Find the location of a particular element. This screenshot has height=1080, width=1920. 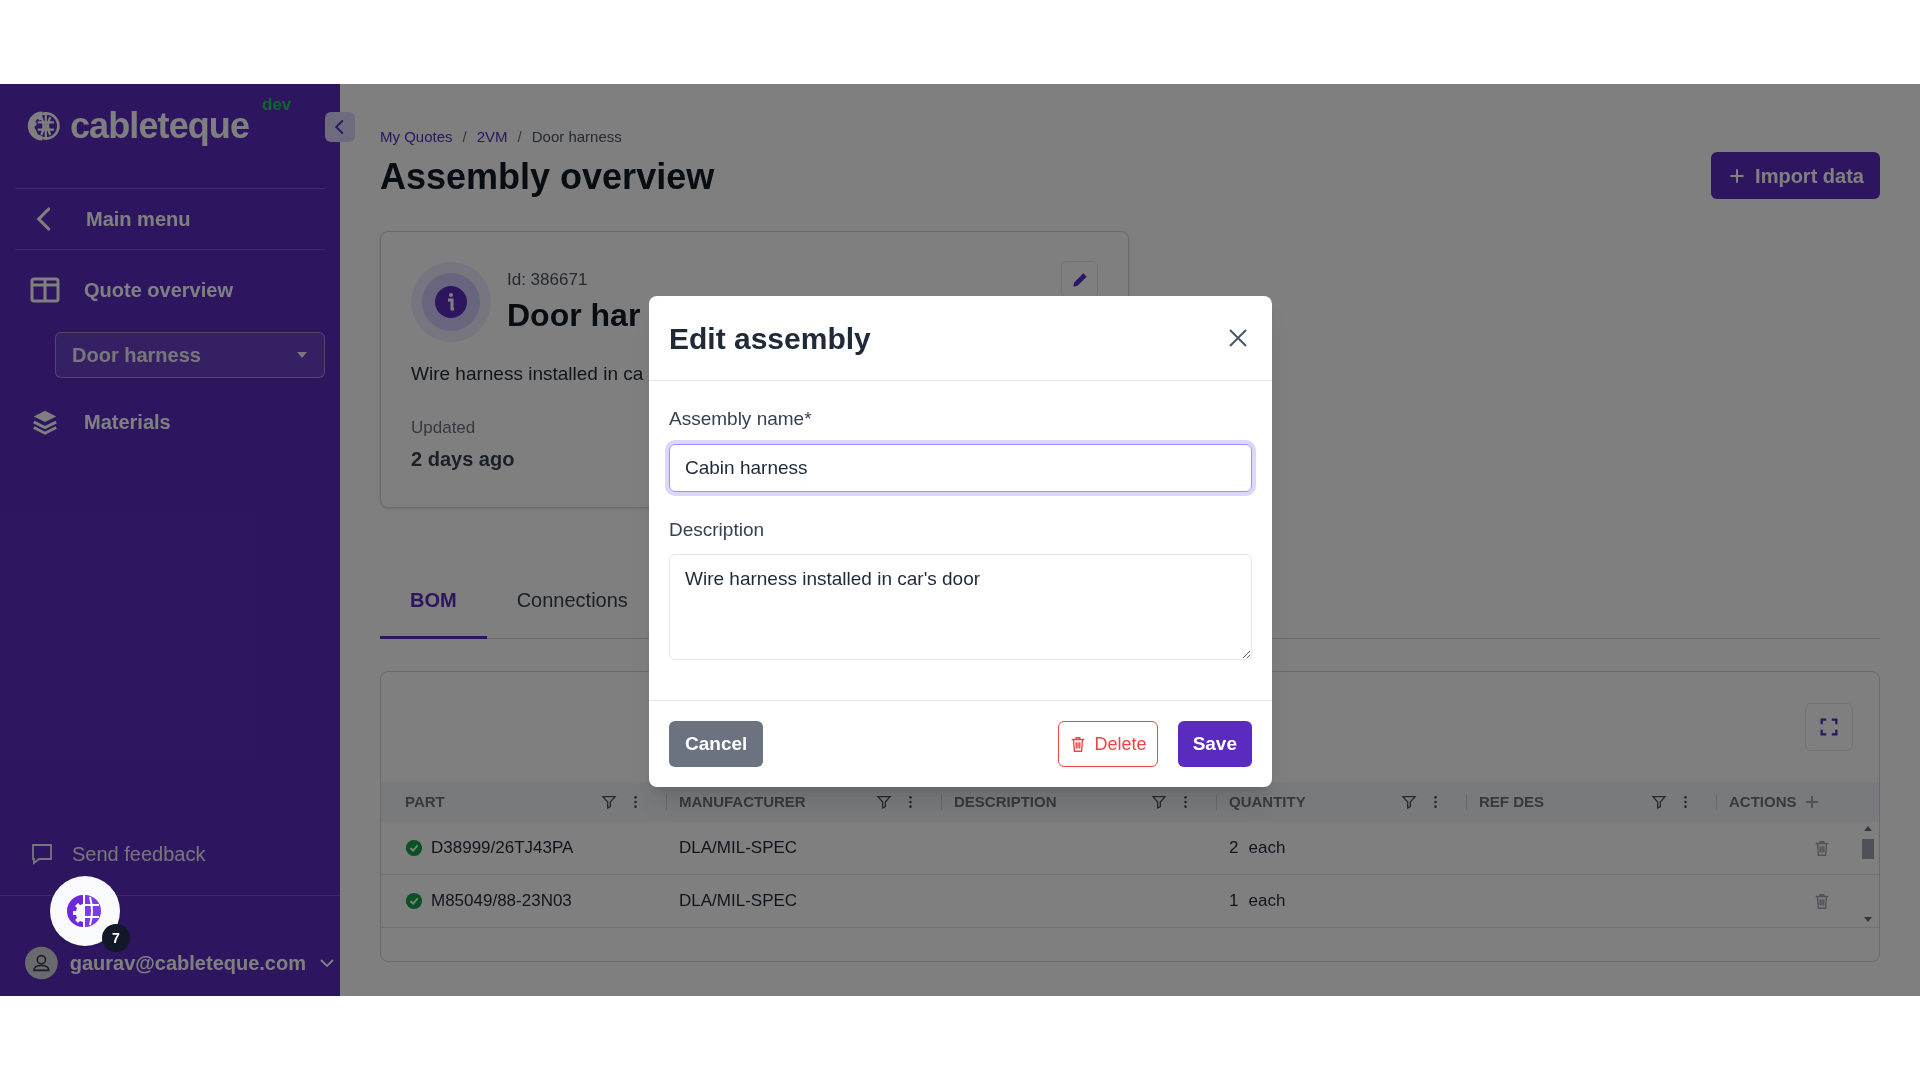

column-header: ACTIONS is located at coordinates (1763, 801).